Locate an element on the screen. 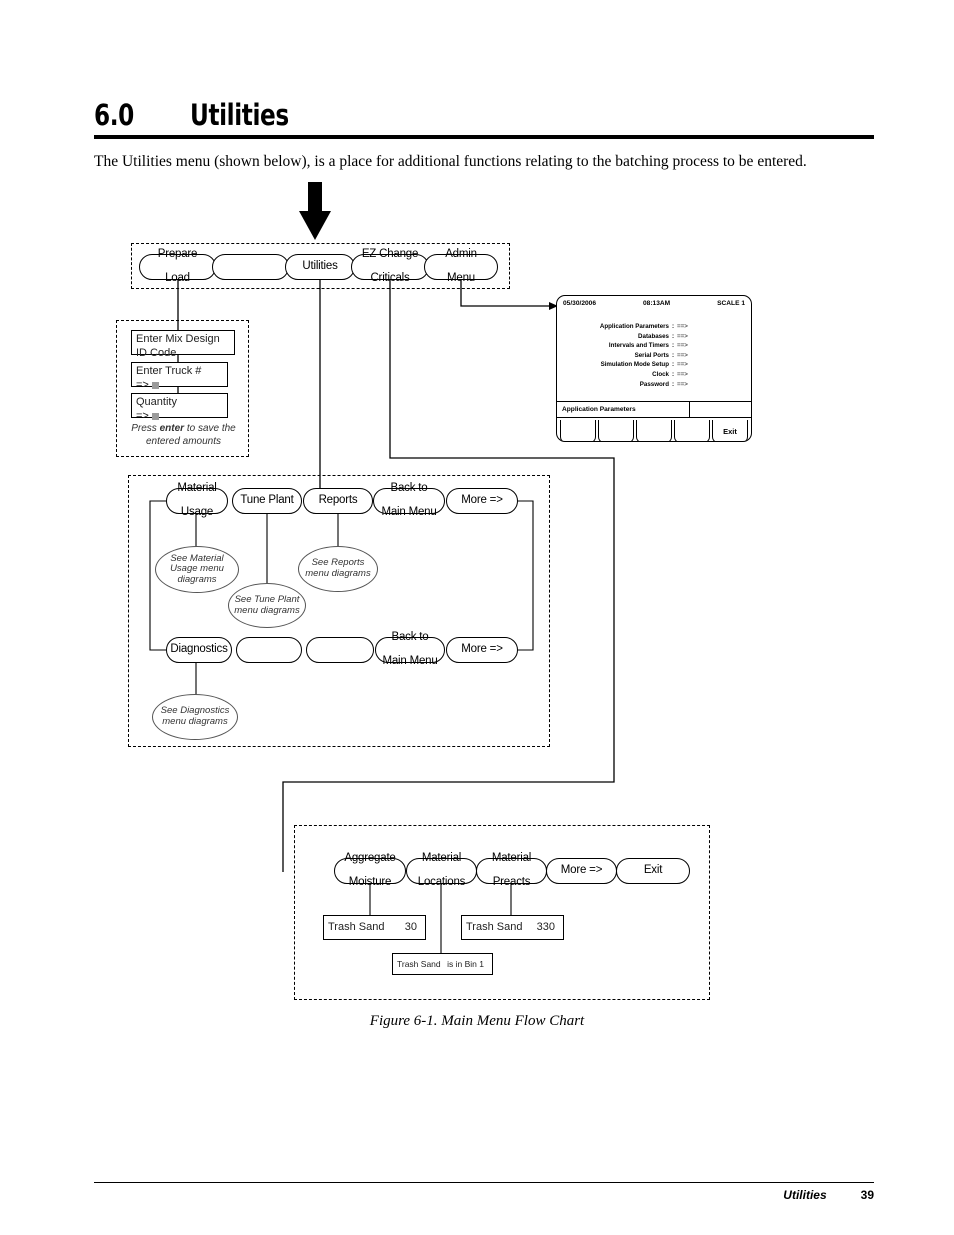 This screenshot has height=1235, width=954. value-box-amount: 30 is located at coordinates (410, 926).